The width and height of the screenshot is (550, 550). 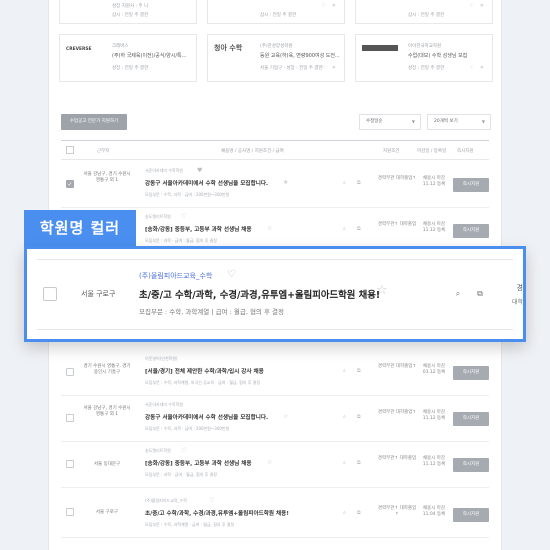 I want to click on header-checkbox, so click(x=70, y=150).